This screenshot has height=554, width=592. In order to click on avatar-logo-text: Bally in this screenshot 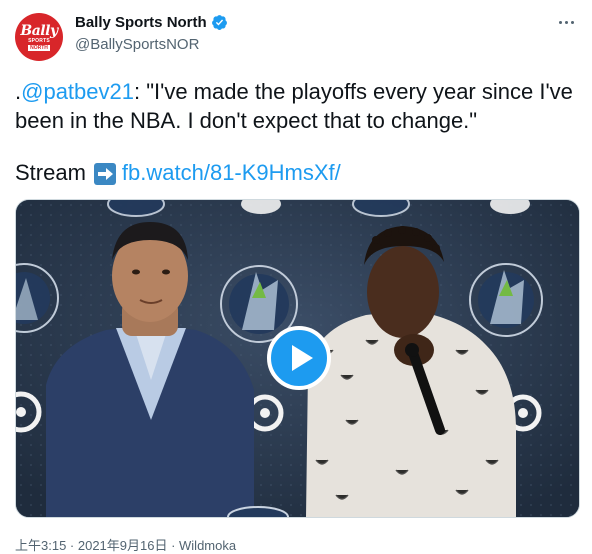, I will do `click(39, 30)`.